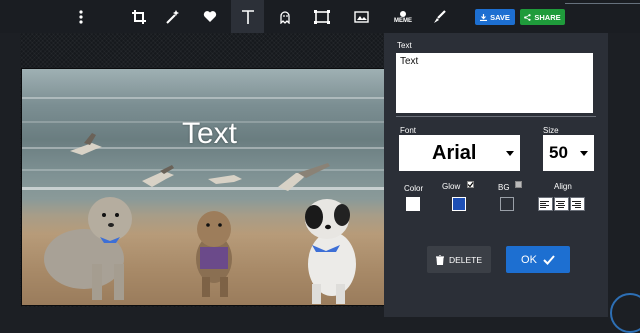 Image resolution: width=640 pixels, height=333 pixels. What do you see at coordinates (484, 17) in the screenshot?
I see `download-icon` at bounding box center [484, 17].